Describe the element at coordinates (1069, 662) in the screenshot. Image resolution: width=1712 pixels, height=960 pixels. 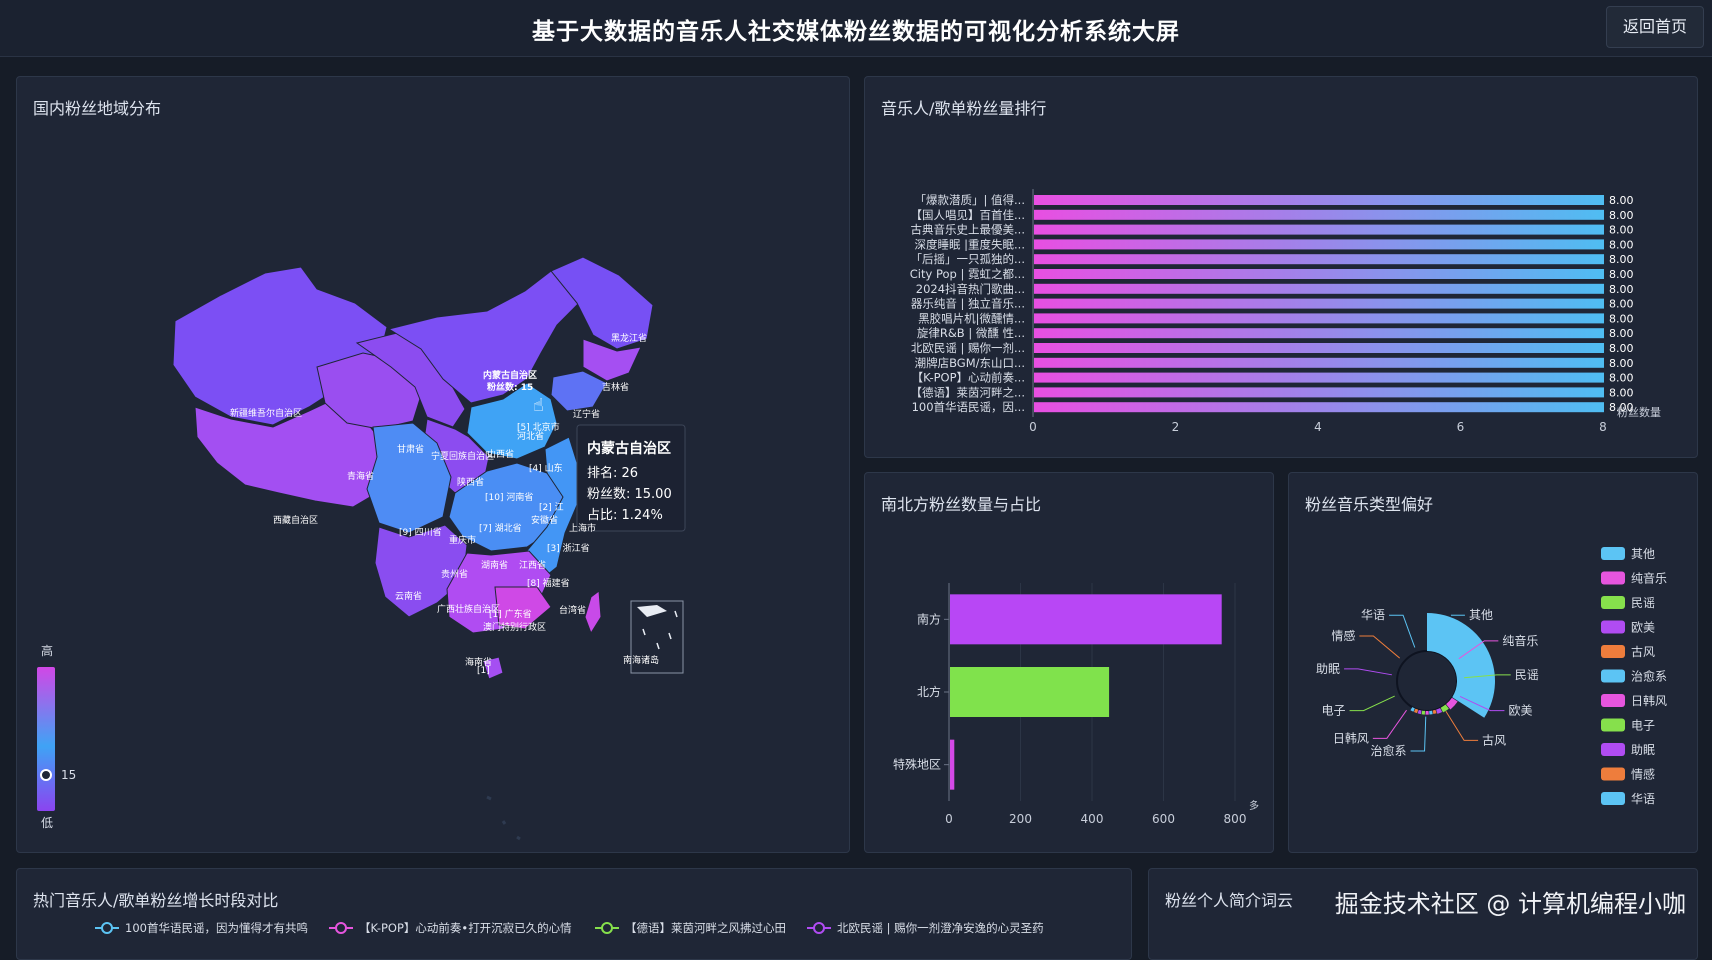
I see `north-south-chart: 多 0 200 400 600 800 南方北方特殊地区` at that location.